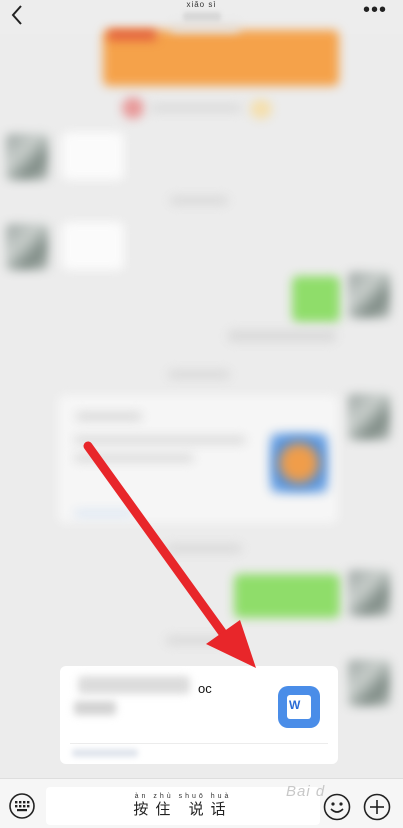  What do you see at coordinates (95, 708) in the screenshot?
I see `file-size-blurred` at bounding box center [95, 708].